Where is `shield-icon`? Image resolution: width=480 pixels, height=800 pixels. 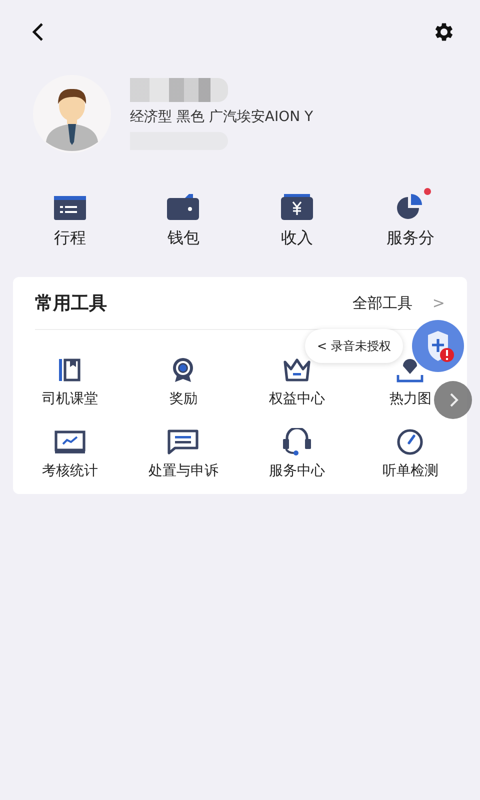
shield-icon is located at coordinates (438, 346).